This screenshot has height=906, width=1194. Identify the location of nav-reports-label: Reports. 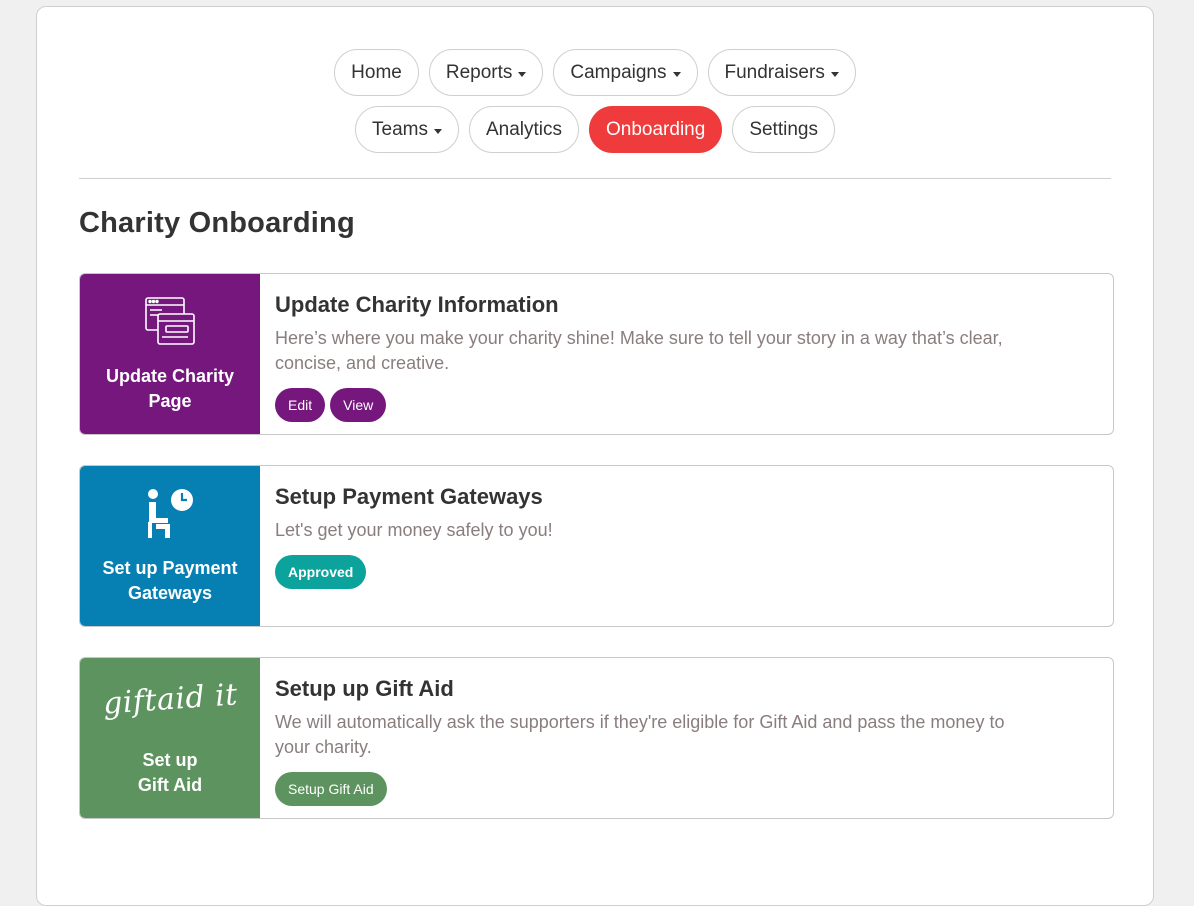
(479, 72).